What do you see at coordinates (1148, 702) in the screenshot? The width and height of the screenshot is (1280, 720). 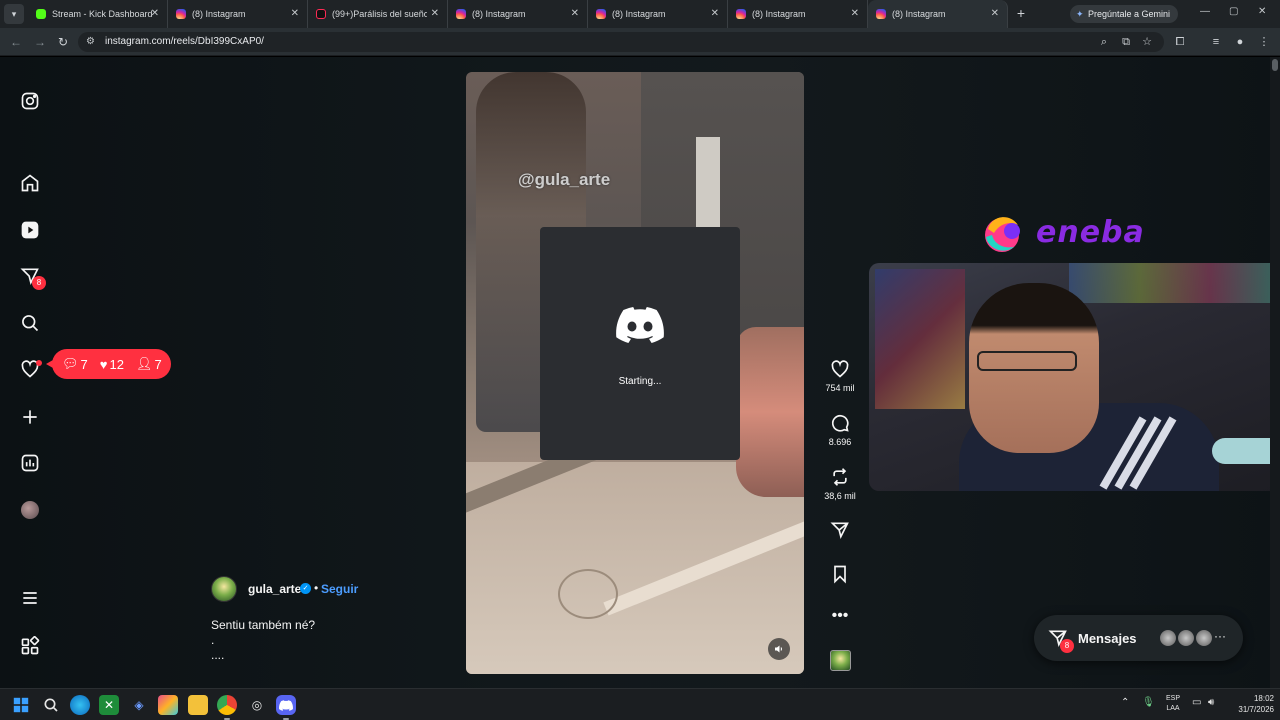 I see `microphone-icon: 🎙︎` at bounding box center [1148, 702].